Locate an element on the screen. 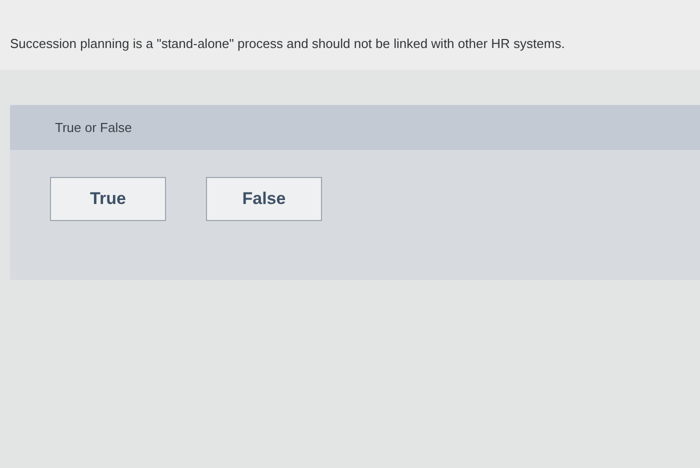 Image resolution: width=700 pixels, height=468 pixels. answer-button: False is located at coordinates (264, 199).